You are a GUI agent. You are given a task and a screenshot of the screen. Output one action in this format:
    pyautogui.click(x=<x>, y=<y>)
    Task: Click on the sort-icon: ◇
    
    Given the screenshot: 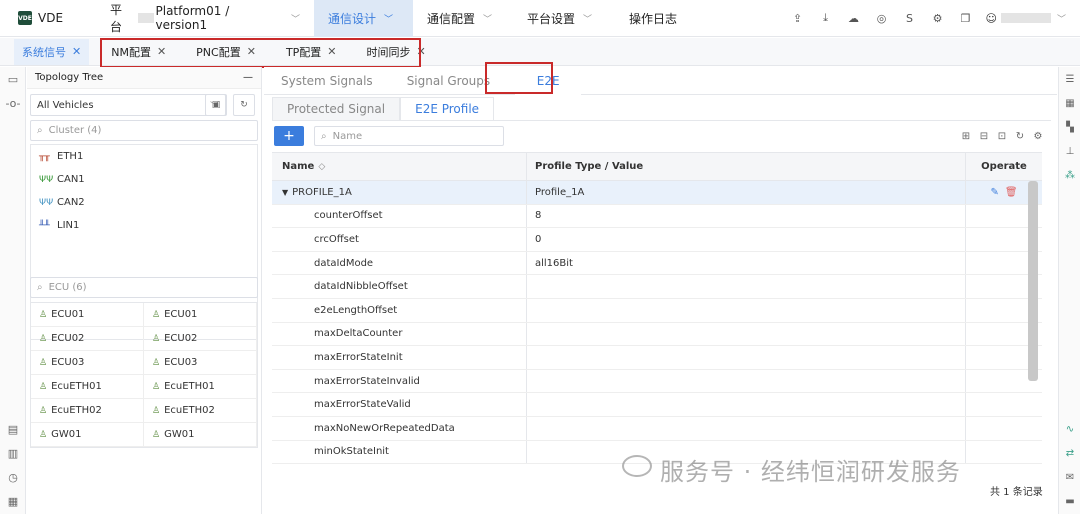 What is the action you would take?
    pyautogui.click(x=321, y=167)
    